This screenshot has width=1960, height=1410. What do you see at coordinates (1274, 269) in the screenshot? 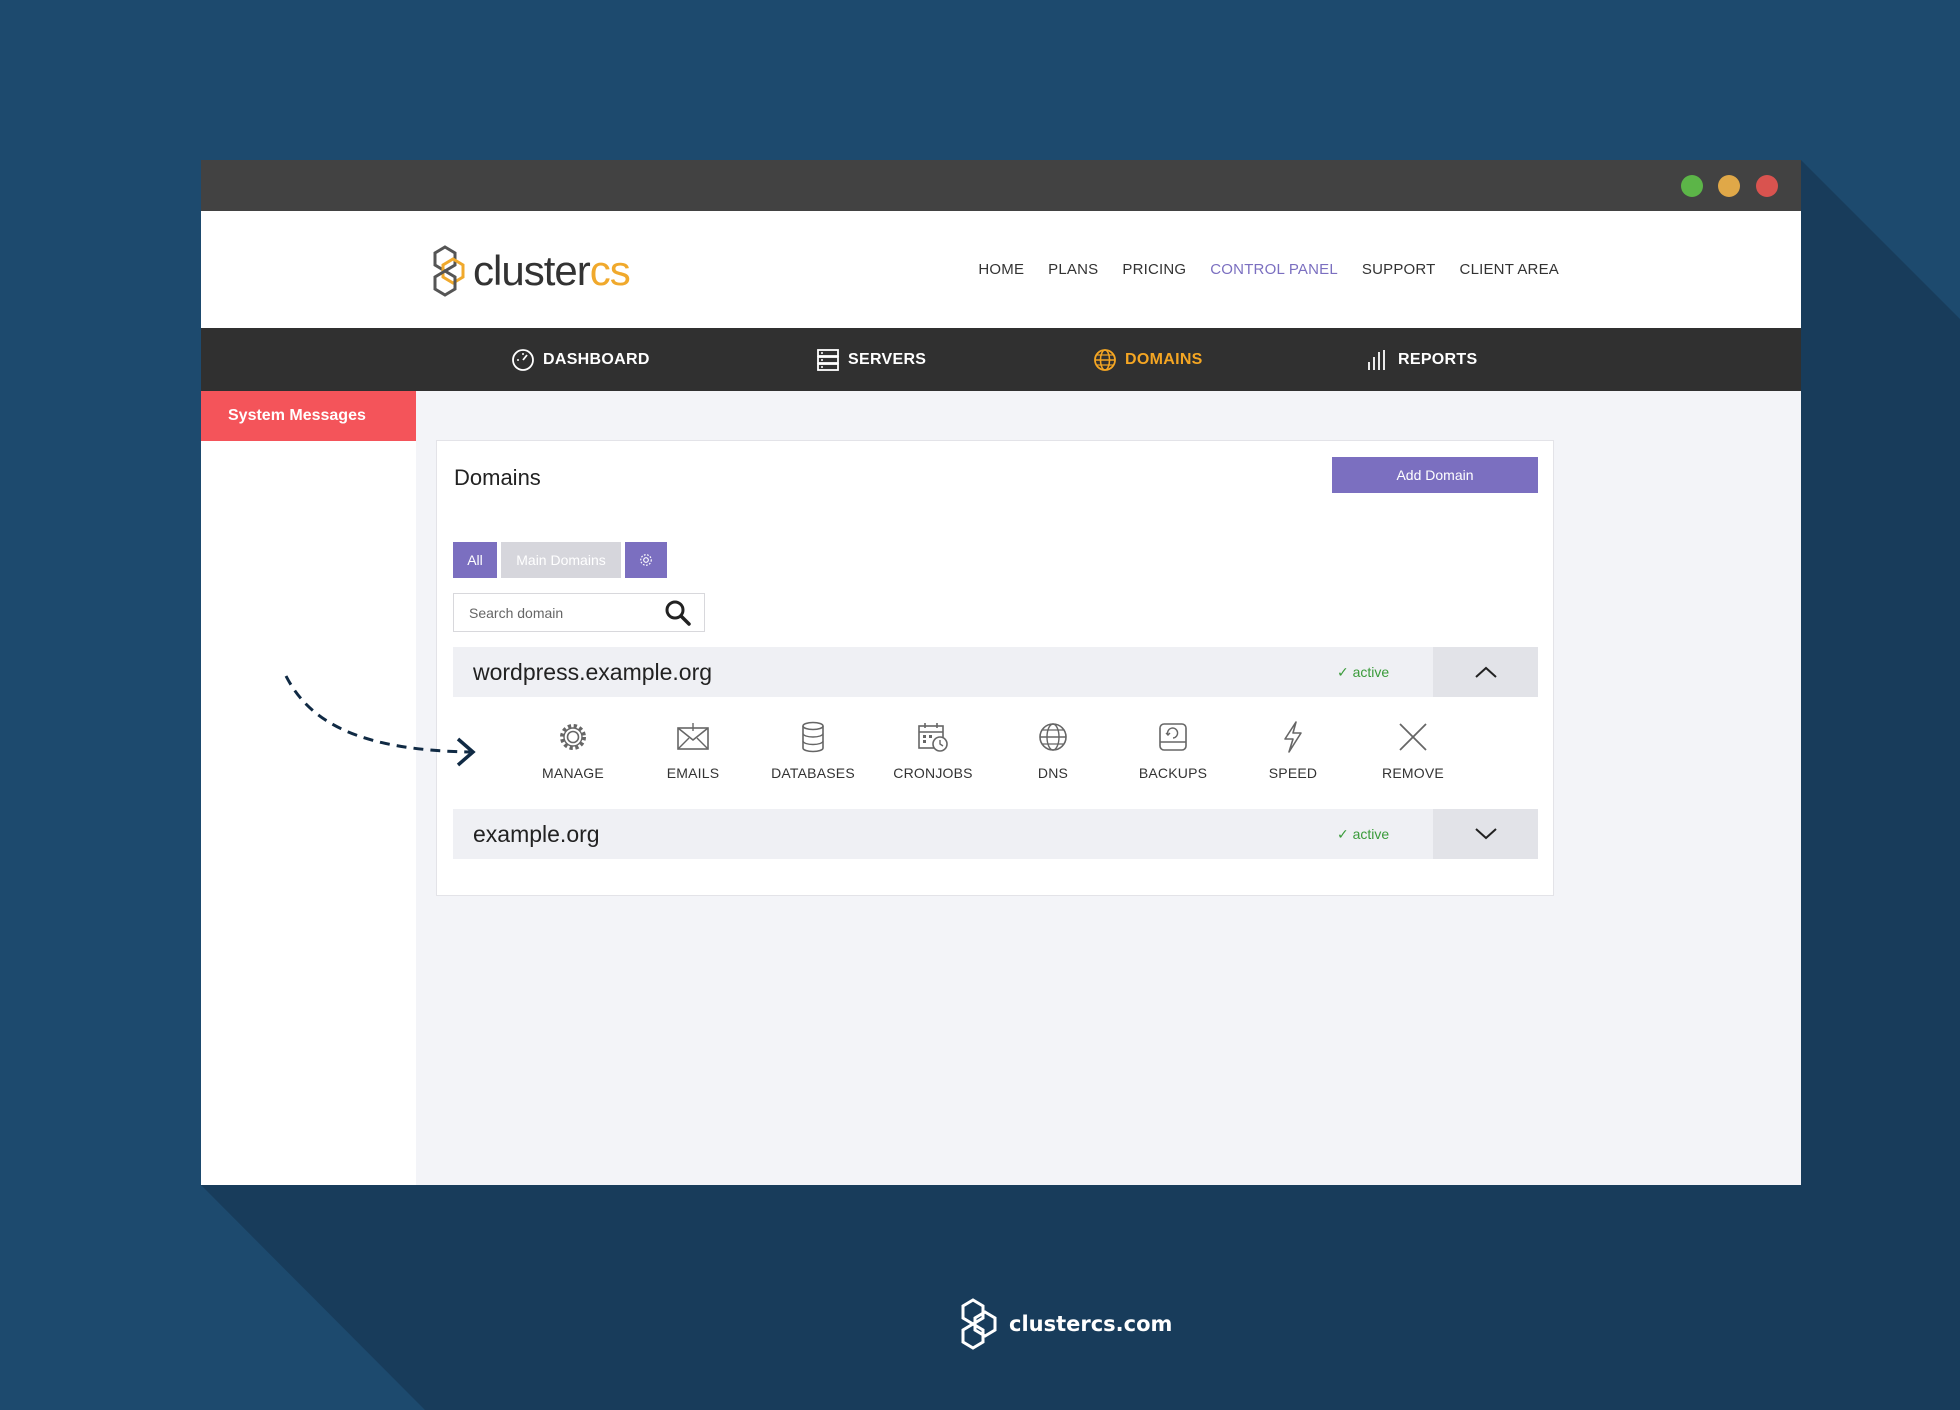
I see `nav-control-panel: CONTROL PANEL` at bounding box center [1274, 269].